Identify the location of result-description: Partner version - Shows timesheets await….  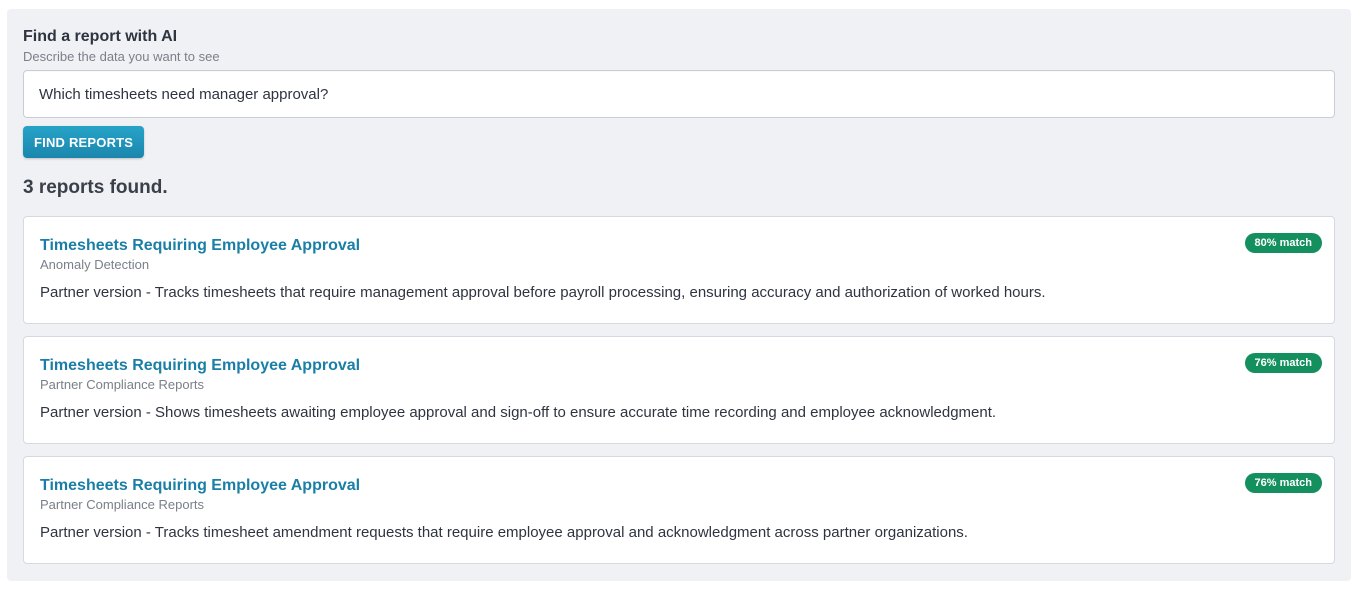
(518, 412).